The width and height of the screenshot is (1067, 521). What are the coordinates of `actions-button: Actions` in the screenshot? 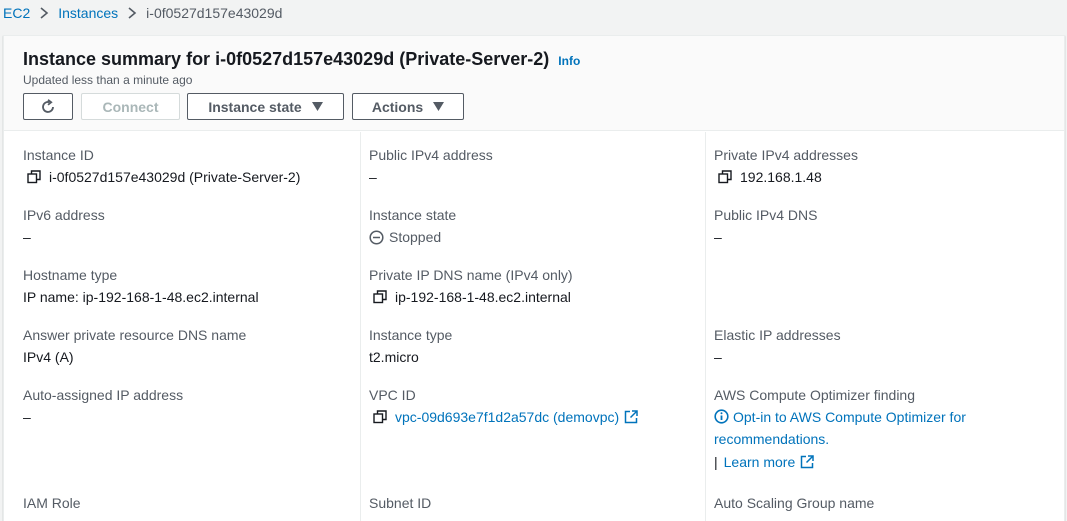 It's located at (408, 106).